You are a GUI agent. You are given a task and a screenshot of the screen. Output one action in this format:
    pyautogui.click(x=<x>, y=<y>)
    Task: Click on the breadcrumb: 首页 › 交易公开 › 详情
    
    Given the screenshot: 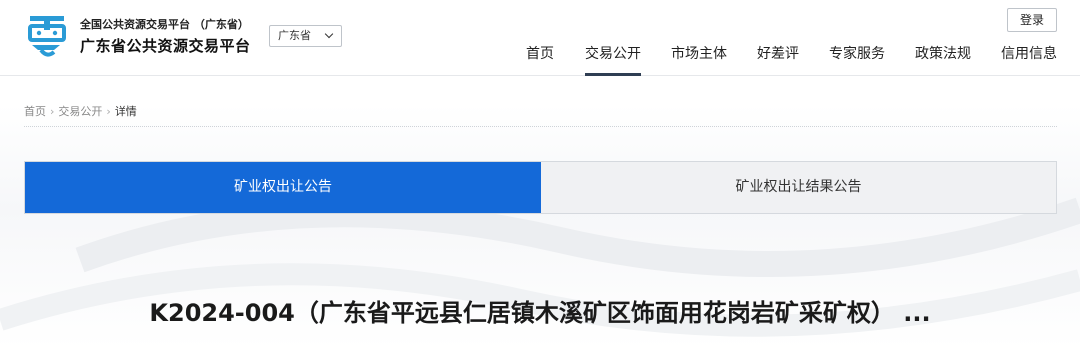 What is the action you would take?
    pyautogui.click(x=80, y=111)
    